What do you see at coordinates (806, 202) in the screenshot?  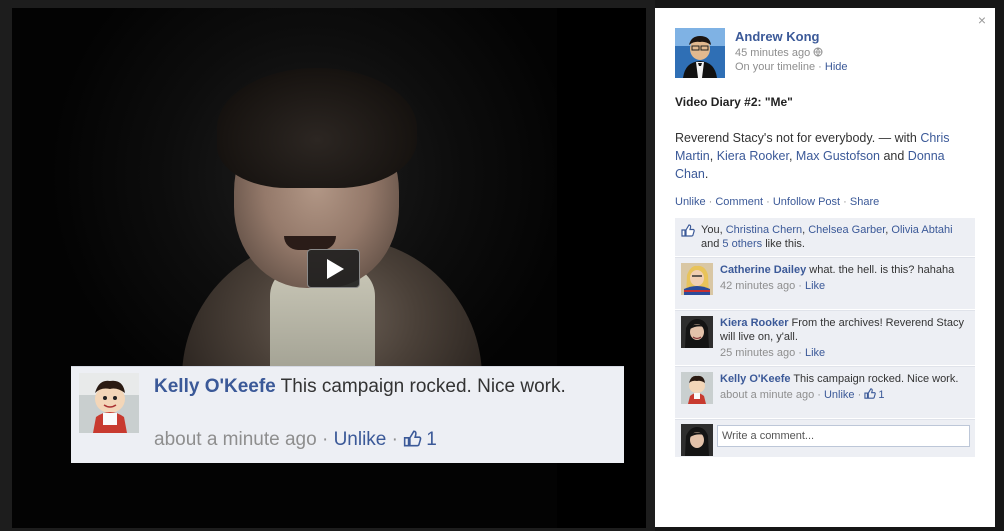 I see `unfollow-post-link: Unfollow Post` at bounding box center [806, 202].